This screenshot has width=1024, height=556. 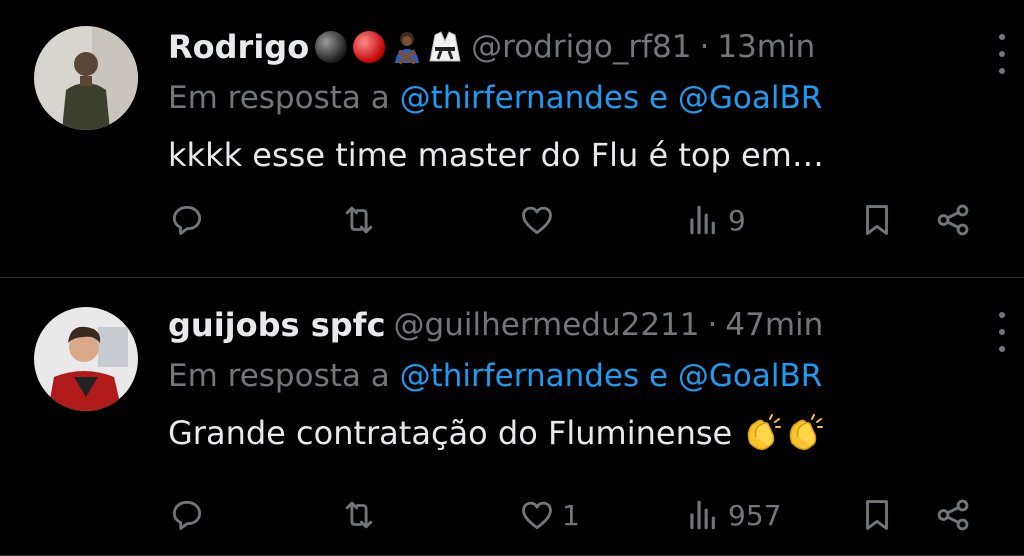 What do you see at coordinates (784, 433) in the screenshot?
I see `text-emojis` at bounding box center [784, 433].